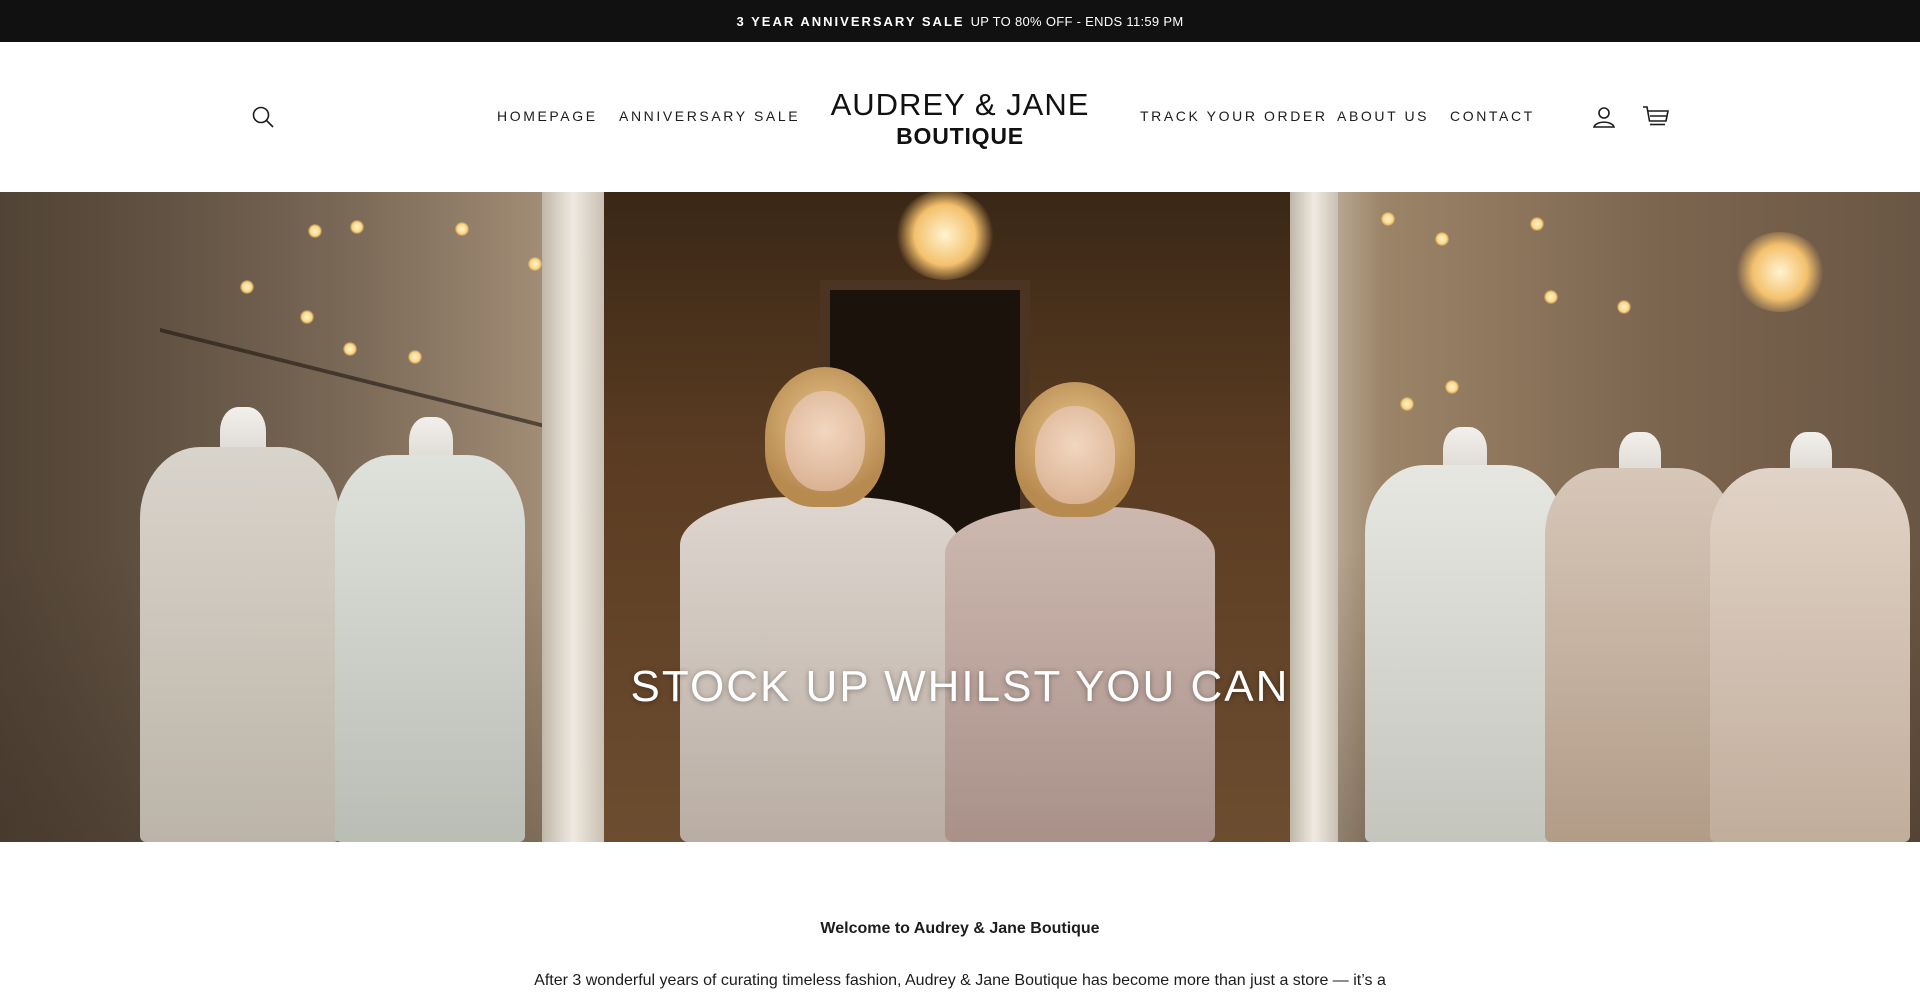  I want to click on site-logo: AUDREY & JANE BOUTIQUE, so click(960, 119).